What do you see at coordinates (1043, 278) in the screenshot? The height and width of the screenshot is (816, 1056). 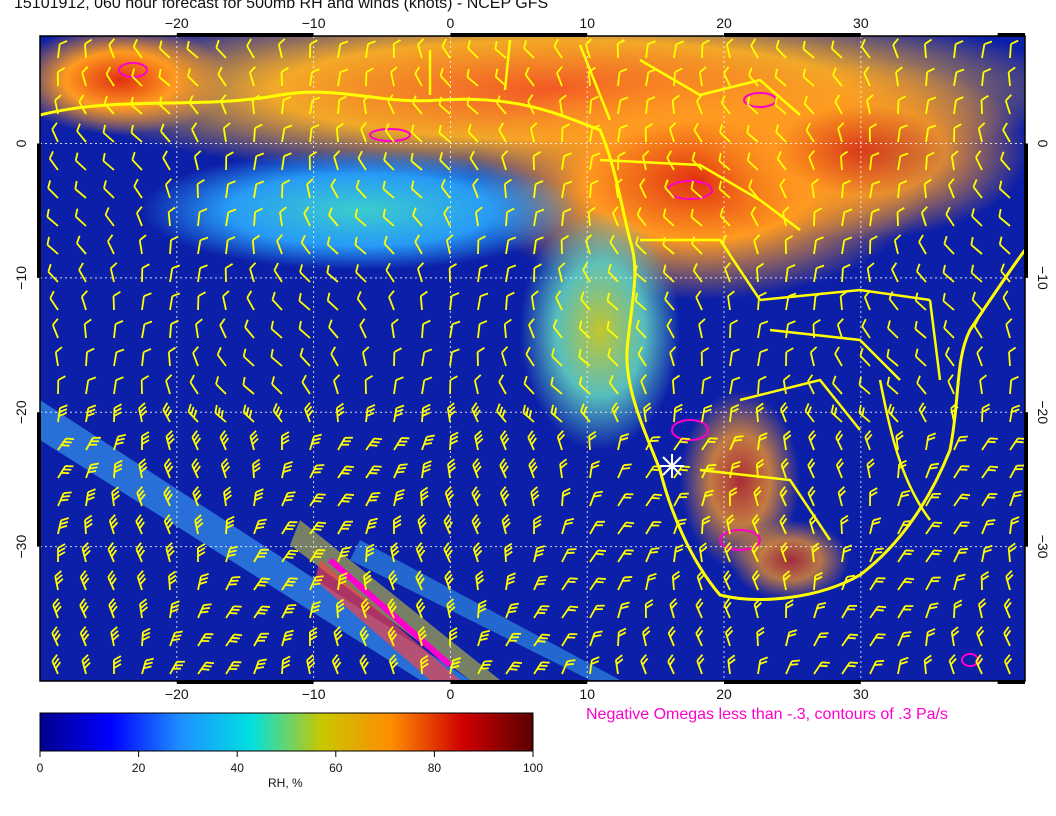 I see `lat-tick-label-right: −10` at bounding box center [1043, 278].